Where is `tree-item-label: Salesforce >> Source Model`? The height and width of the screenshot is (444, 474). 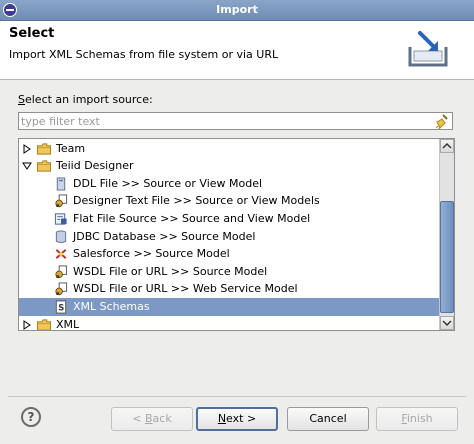
tree-item-label: Salesforce >> Source Model is located at coordinates (151, 254).